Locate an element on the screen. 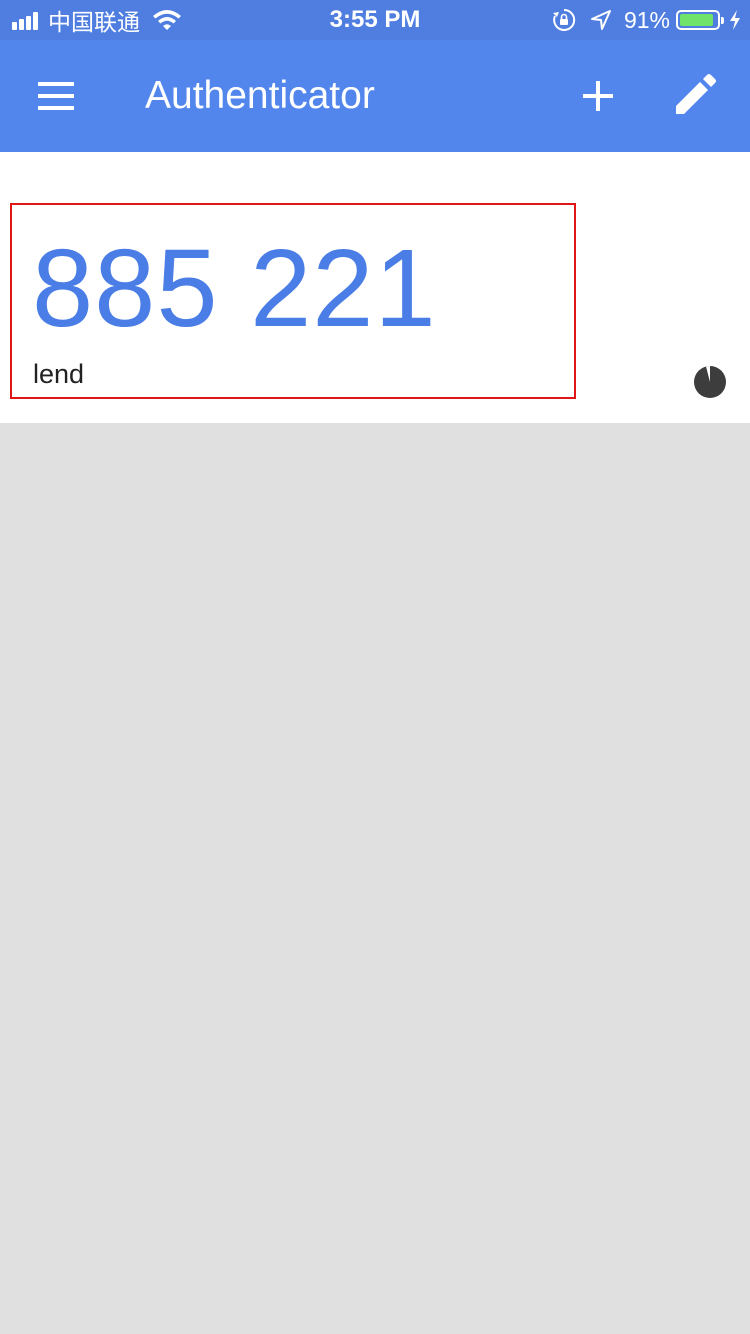  app-bar: Authenticator is located at coordinates (375, 96).